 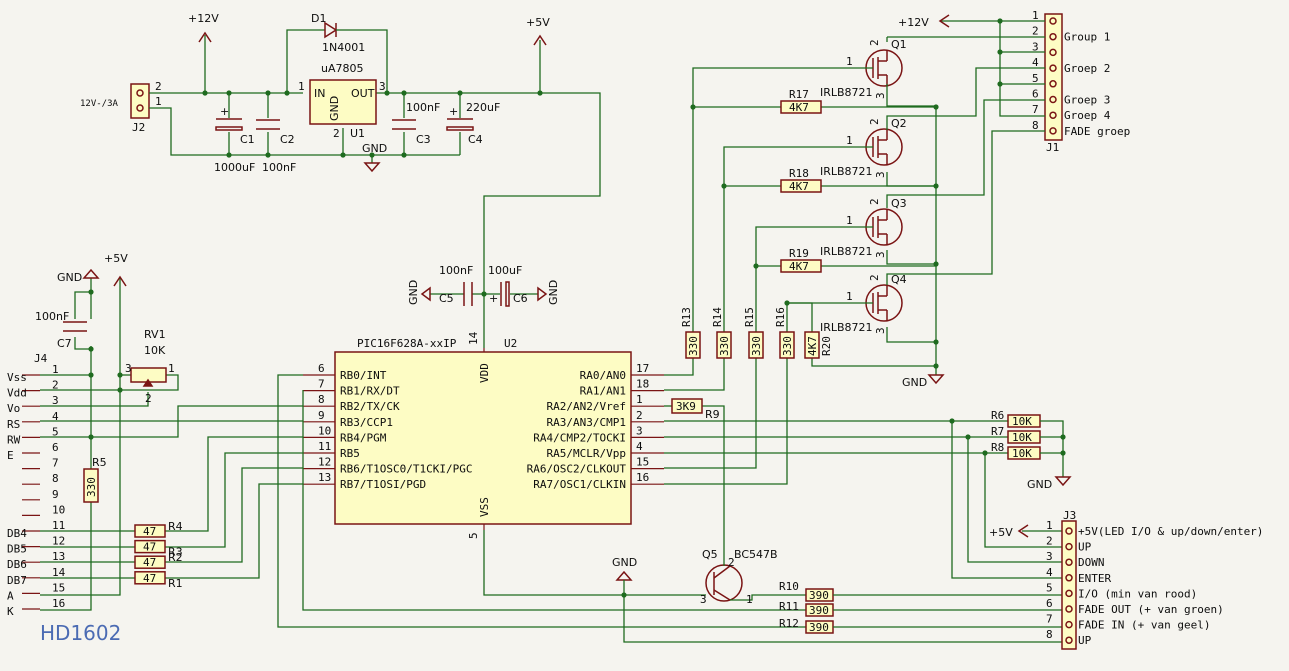 I want to click on c2-ref: C2, so click(x=287, y=139).